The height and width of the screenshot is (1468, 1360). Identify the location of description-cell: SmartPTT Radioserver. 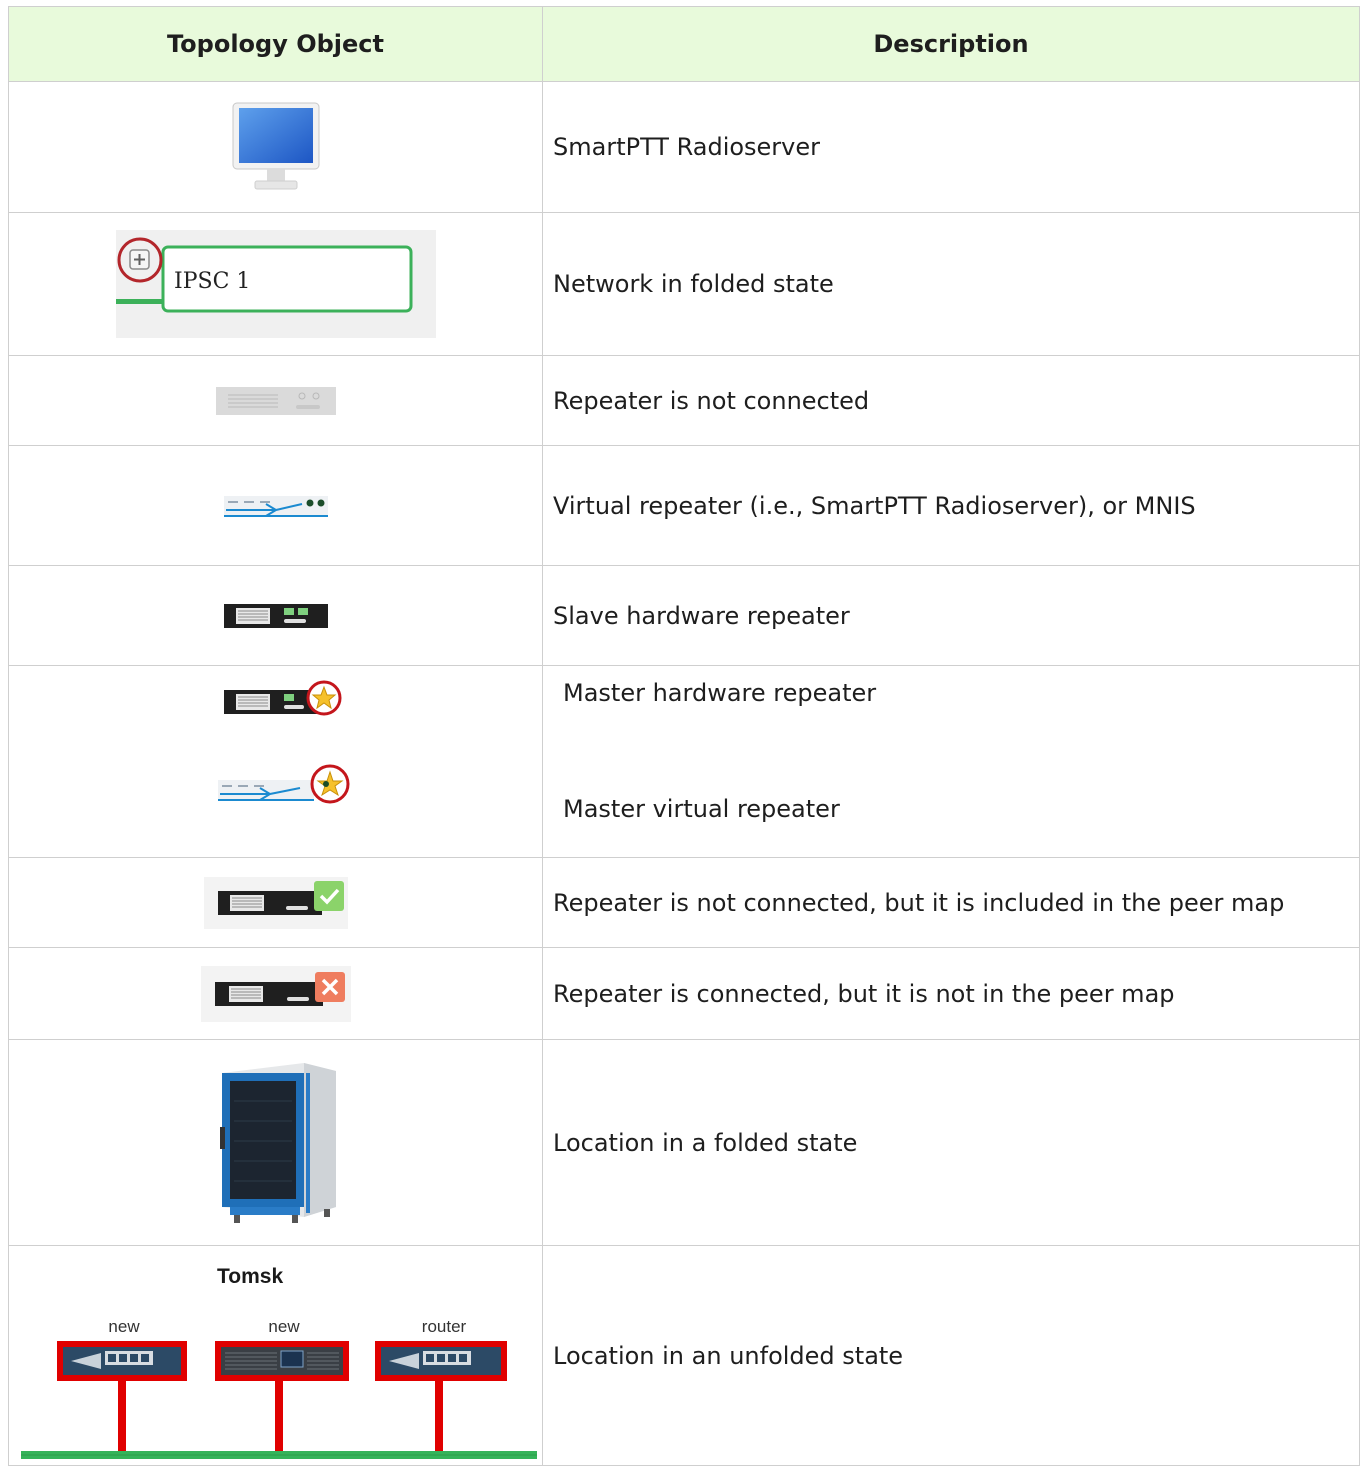
(951, 147).